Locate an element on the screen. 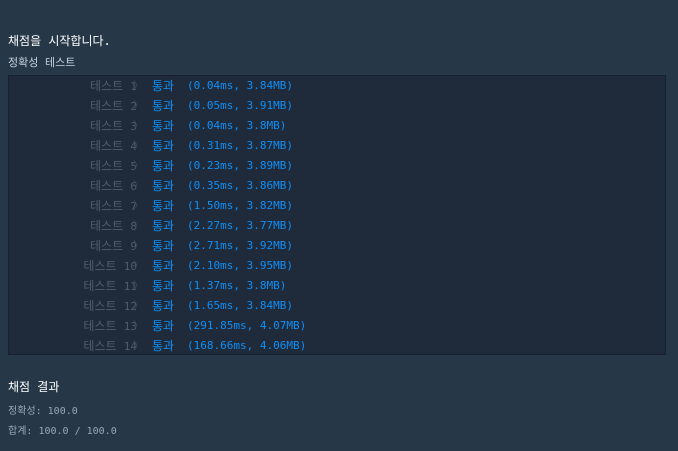 This screenshot has height=451, width=678. test-name: 테스트 9 is located at coordinates (113, 246).